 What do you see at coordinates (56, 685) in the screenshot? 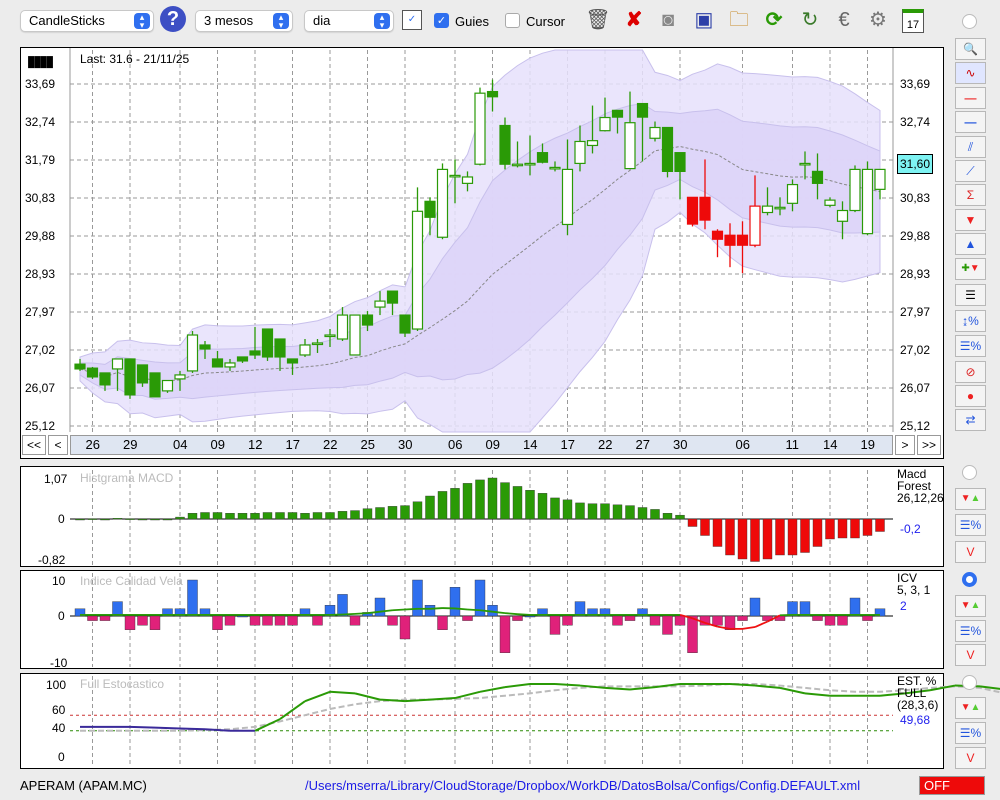
I see `stoch-ytick: 100` at bounding box center [56, 685].